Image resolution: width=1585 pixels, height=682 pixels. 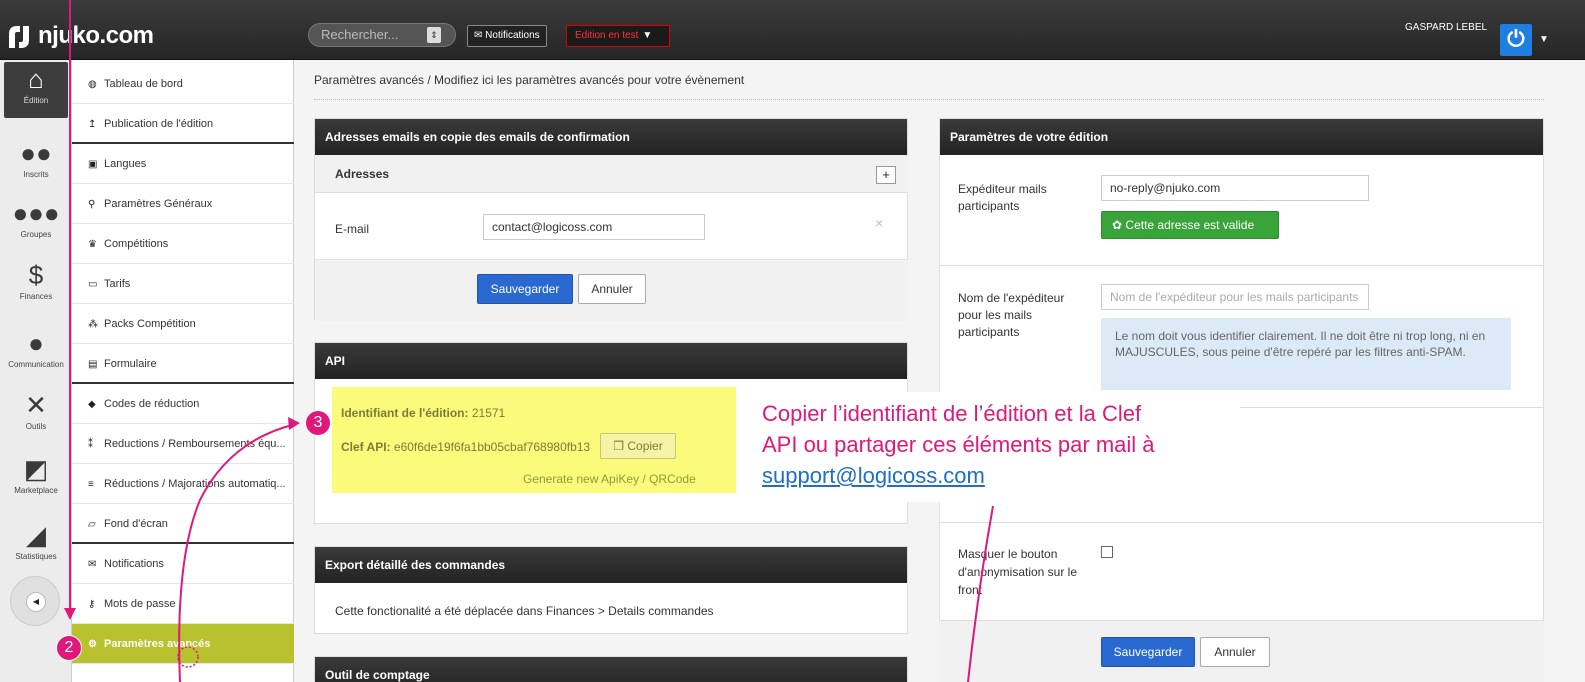 I want to click on language-icon: ▣, so click(x=93, y=164).